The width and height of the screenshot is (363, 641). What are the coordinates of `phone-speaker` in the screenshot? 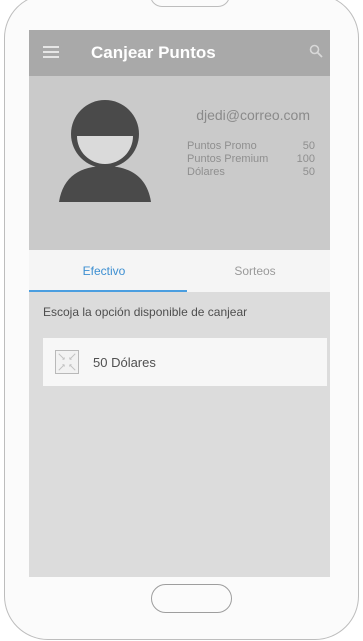 It's located at (190, 3).